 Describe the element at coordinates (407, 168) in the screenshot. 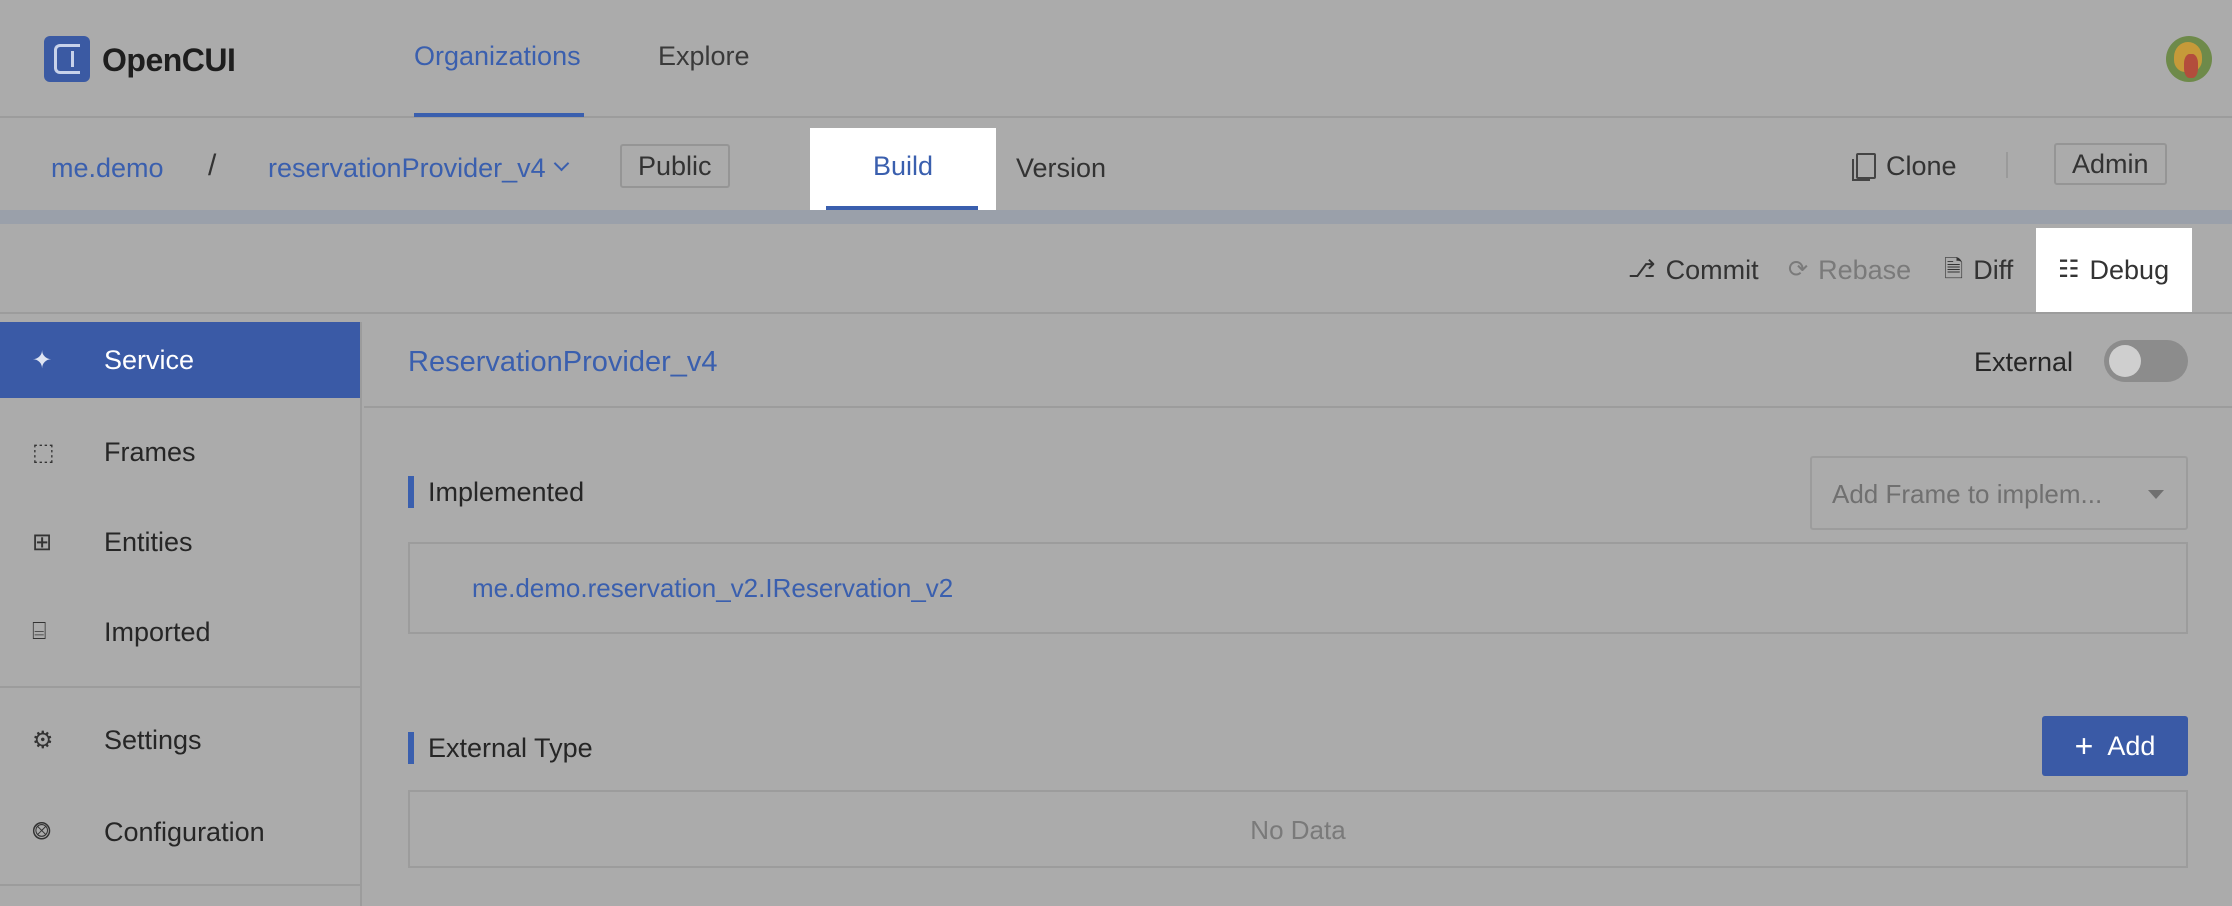

I see `breadcrumb-project-dropdown: reservationProvider_v4` at that location.